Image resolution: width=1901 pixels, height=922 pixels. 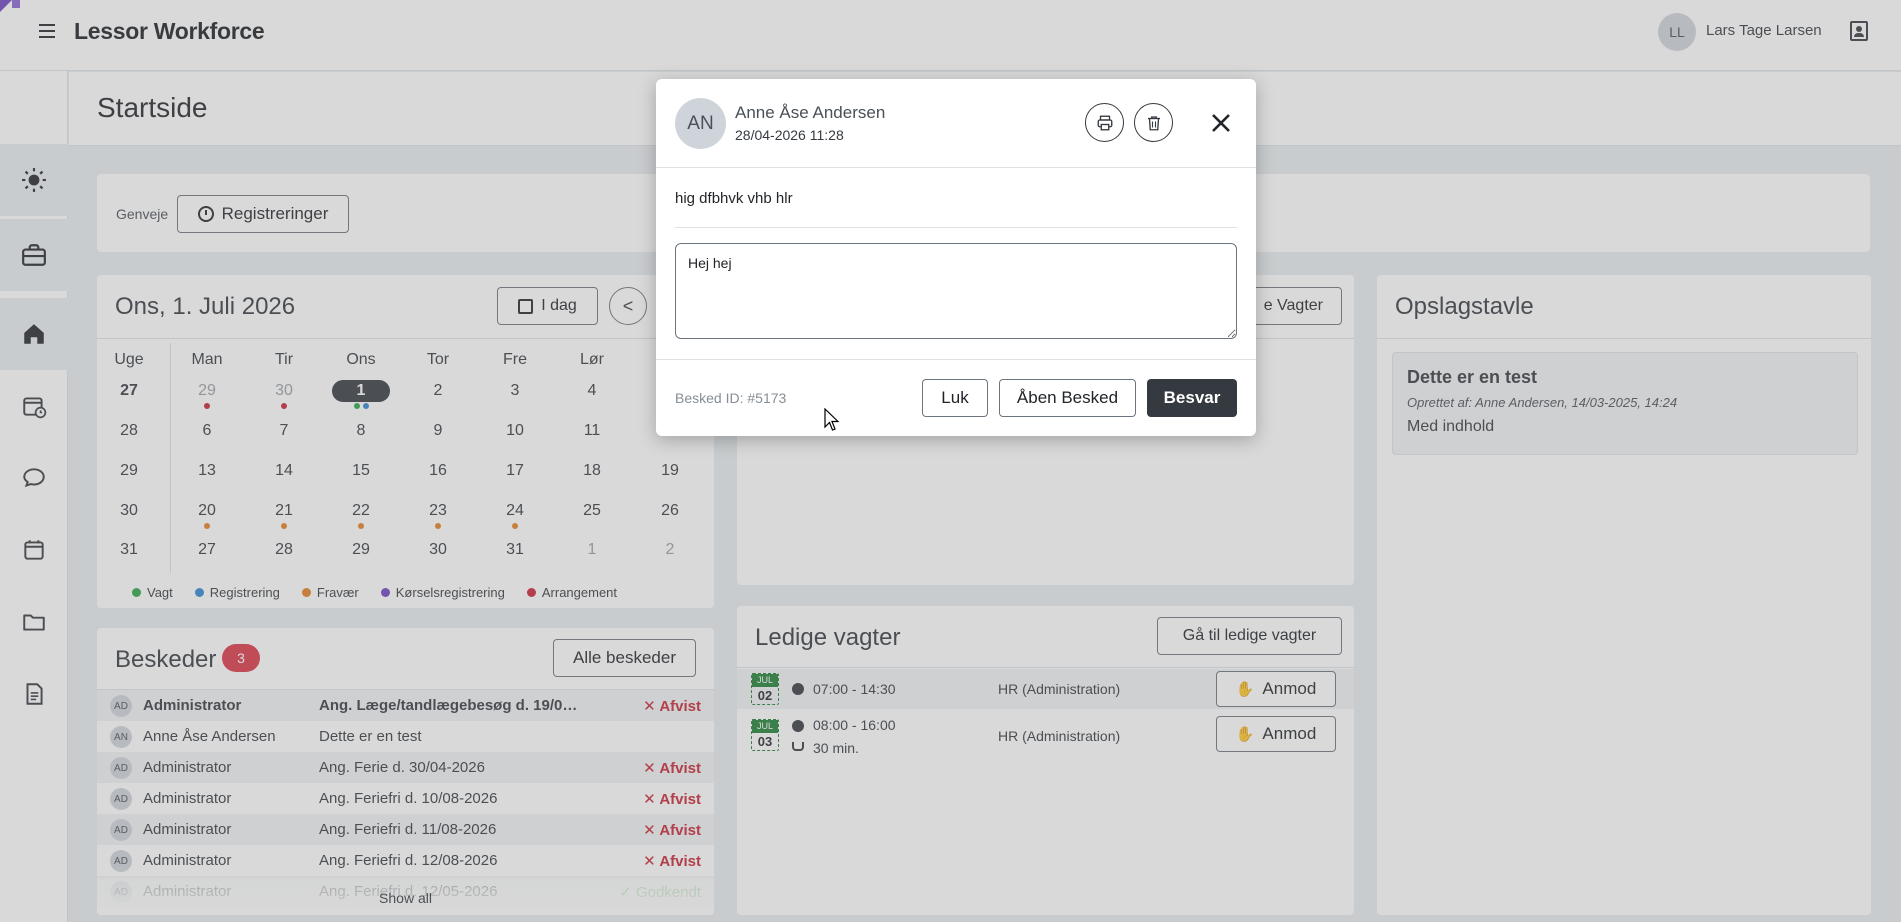 What do you see at coordinates (1192, 398) in the screenshot?
I see `reply-button: Besvar` at bounding box center [1192, 398].